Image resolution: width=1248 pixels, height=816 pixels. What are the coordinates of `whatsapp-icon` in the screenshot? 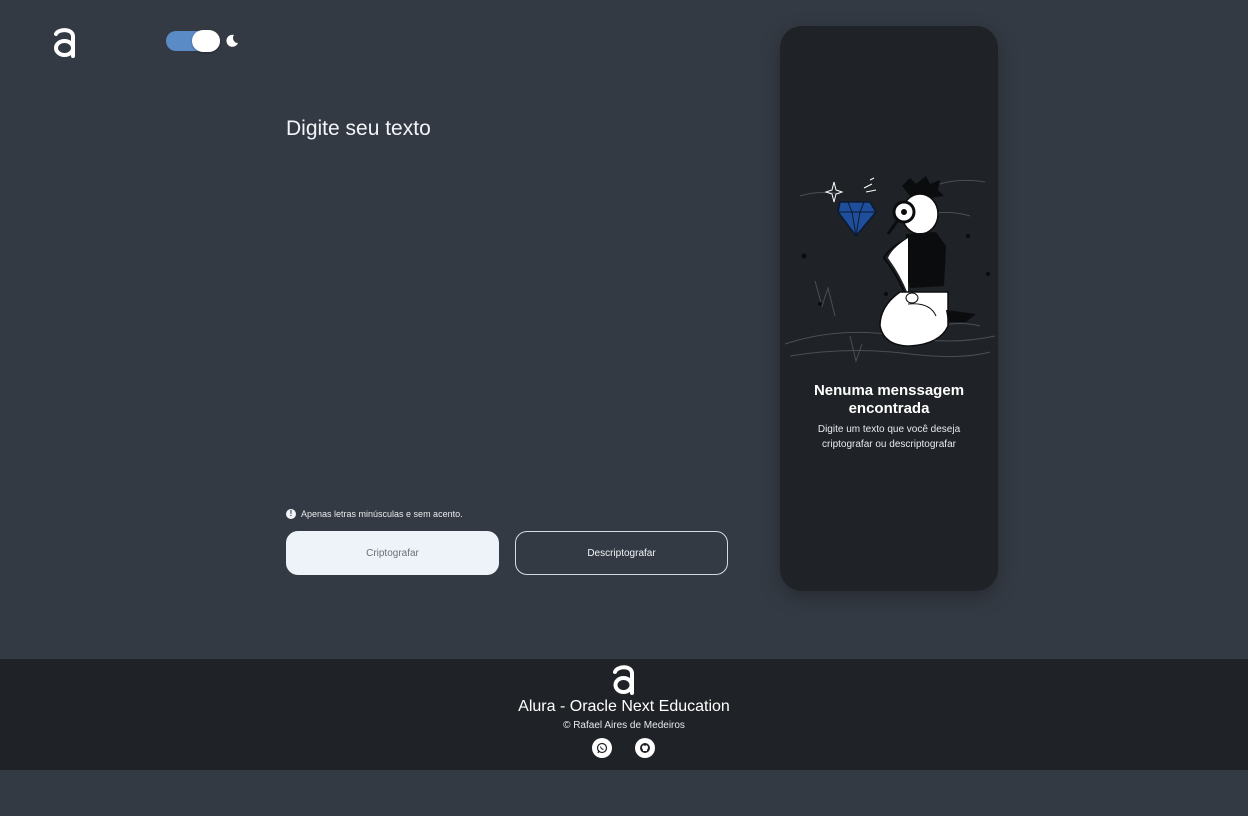 It's located at (602, 748).